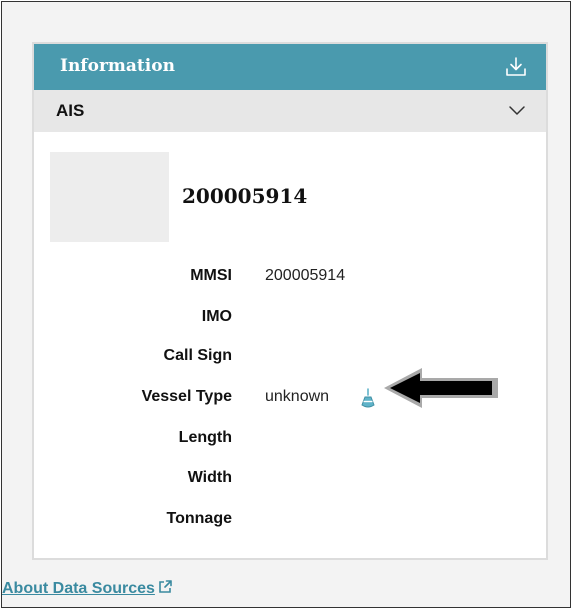 This screenshot has width=574, height=611. Describe the element at coordinates (297, 396) in the screenshot. I see `detail-value: unknown` at that location.